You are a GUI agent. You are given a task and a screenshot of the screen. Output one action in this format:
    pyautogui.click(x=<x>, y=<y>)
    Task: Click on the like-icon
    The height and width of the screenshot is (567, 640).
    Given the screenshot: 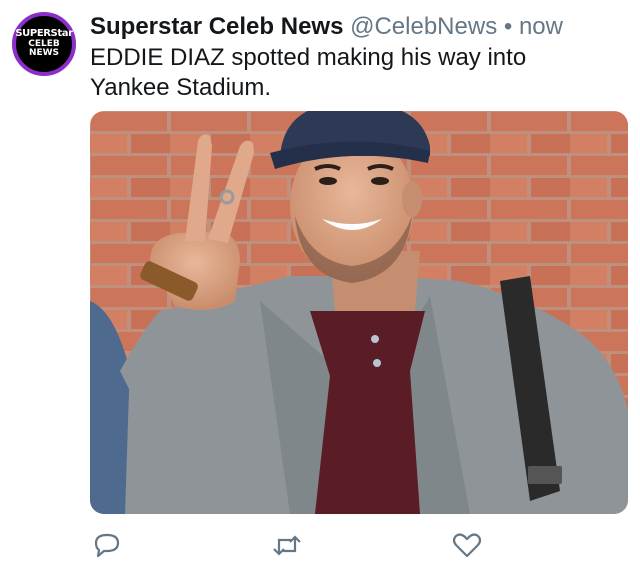 What is the action you would take?
    pyautogui.click(x=467, y=545)
    